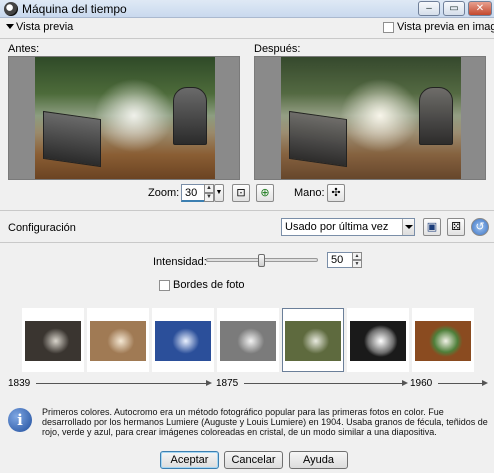  Describe the element at coordinates (11, 9) in the screenshot. I see `app-icon` at that location.